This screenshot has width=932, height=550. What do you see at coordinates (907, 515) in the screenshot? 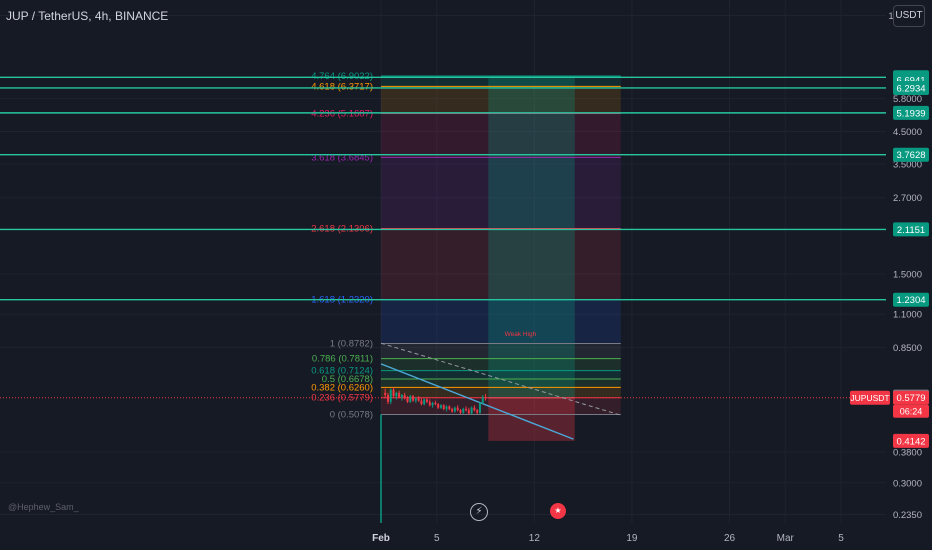
I see `y-tick-label: 0.2350` at bounding box center [907, 515].